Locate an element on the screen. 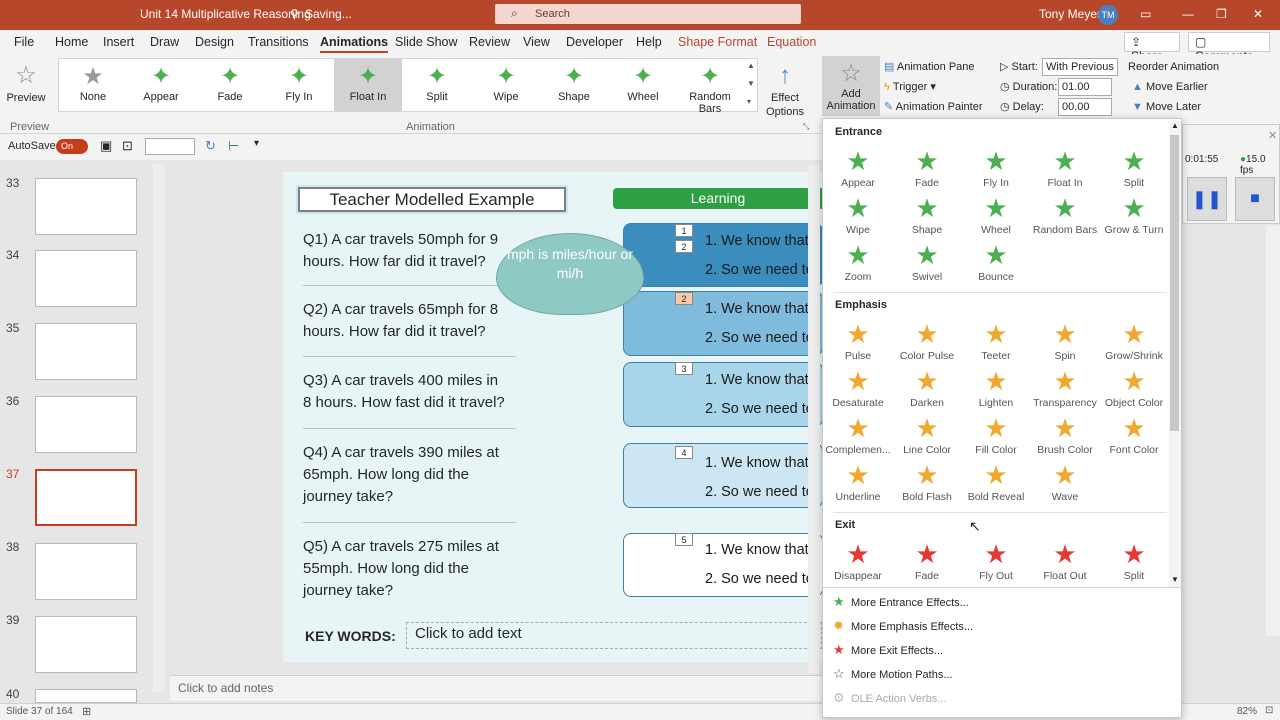 Image resolution: width=1280 pixels, height=720 pixels. exit-effect-item: ★ Disappear is located at coordinates (858, 560).